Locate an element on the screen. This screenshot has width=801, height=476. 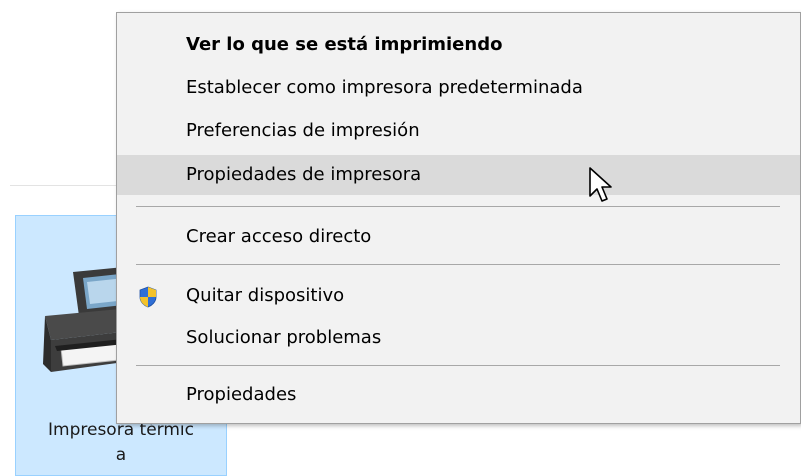
menu-item-properties-label: Propiedades is located at coordinates (241, 394).